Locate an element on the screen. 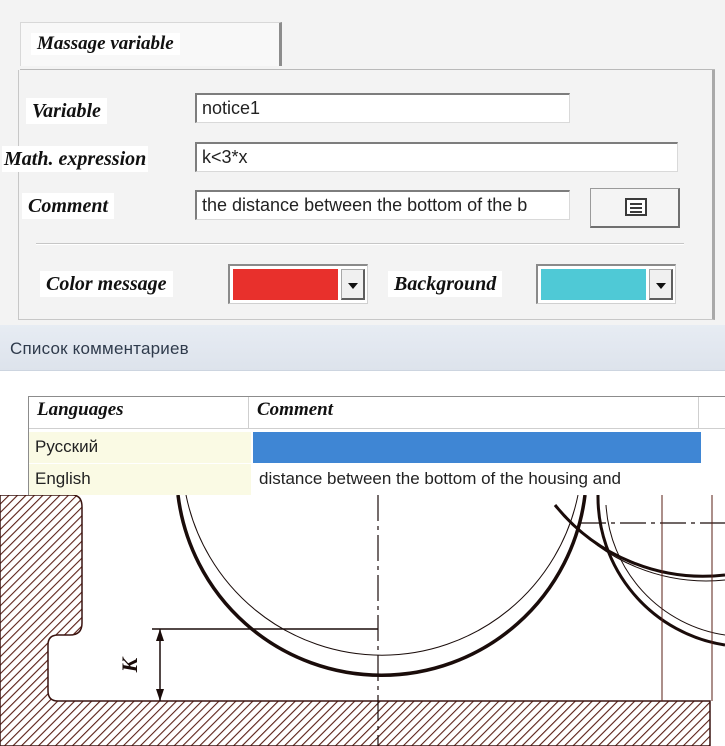 The width and height of the screenshot is (725, 746). tab-strip: Massage variable is located at coordinates (367, 46).